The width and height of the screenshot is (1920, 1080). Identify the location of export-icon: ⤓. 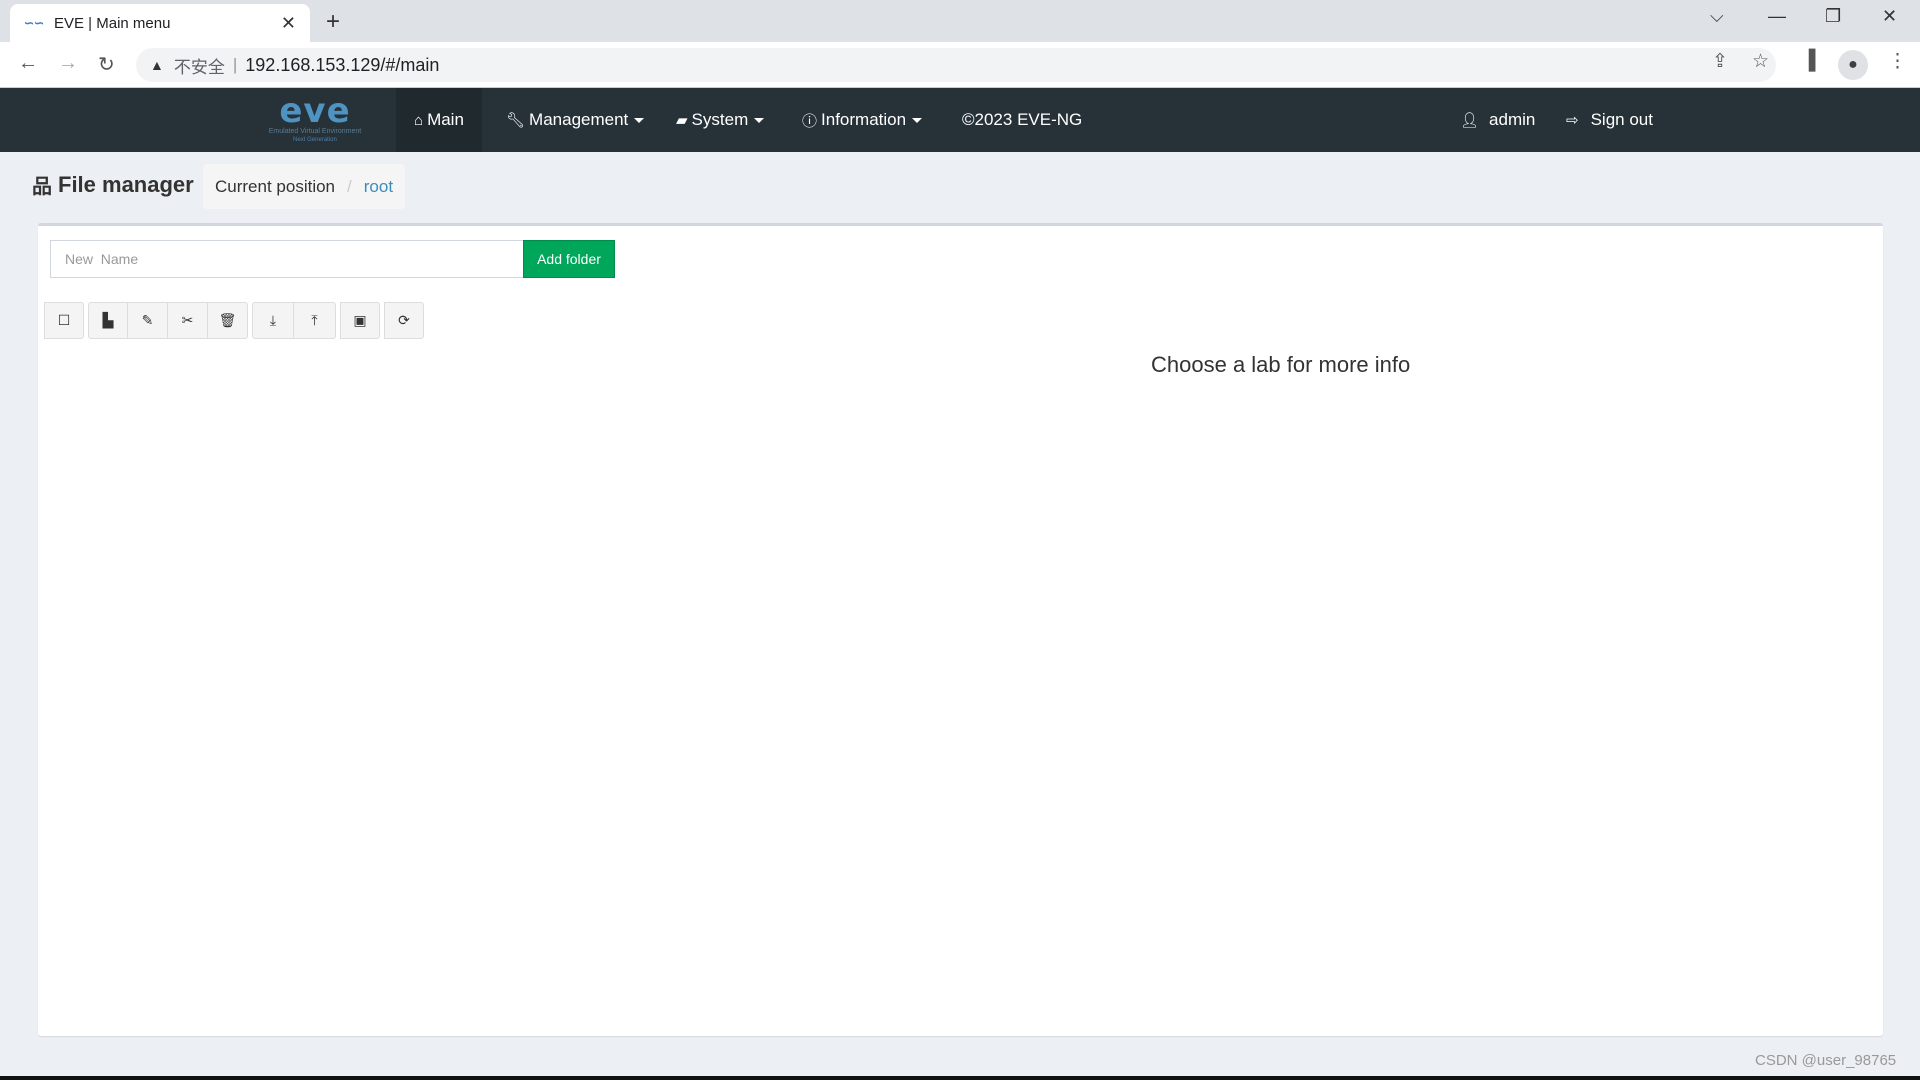
(273, 320).